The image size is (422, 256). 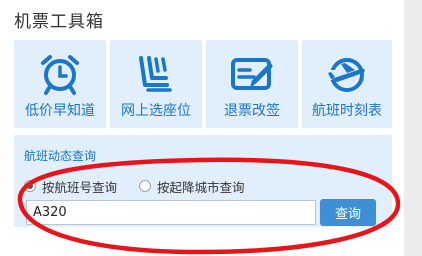 I want to click on tool-label: 低价早知道, so click(x=60, y=111).